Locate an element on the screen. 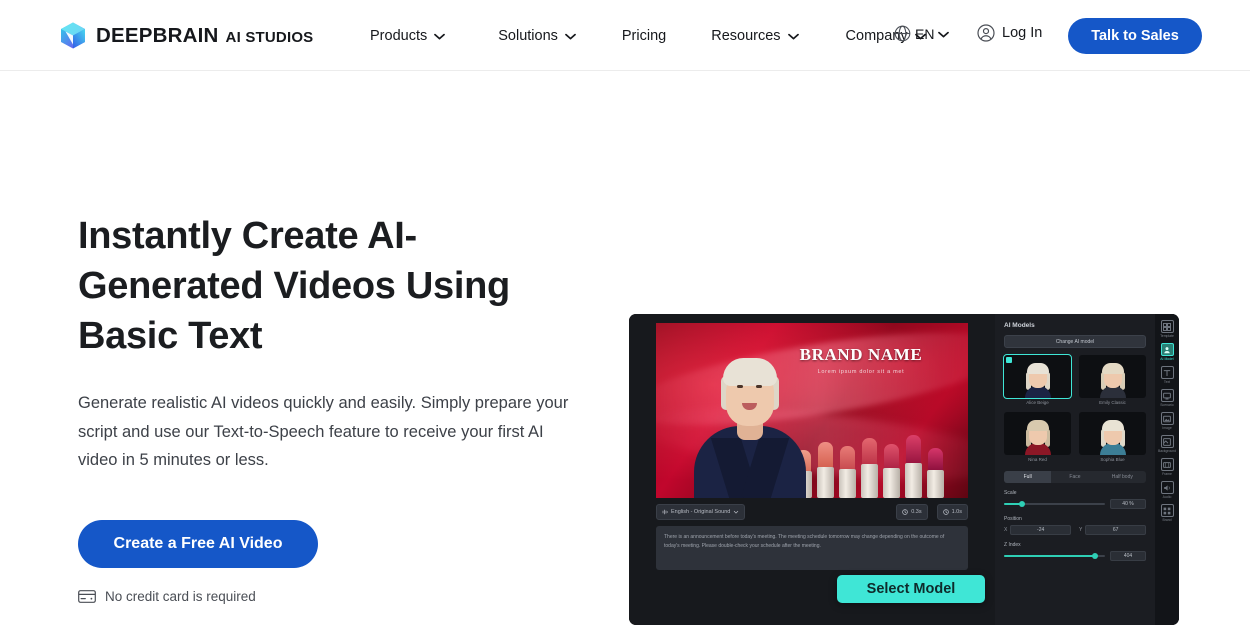 The image size is (1250, 630). rail-item-ai-model: AI Model is located at coordinates (1167, 352).